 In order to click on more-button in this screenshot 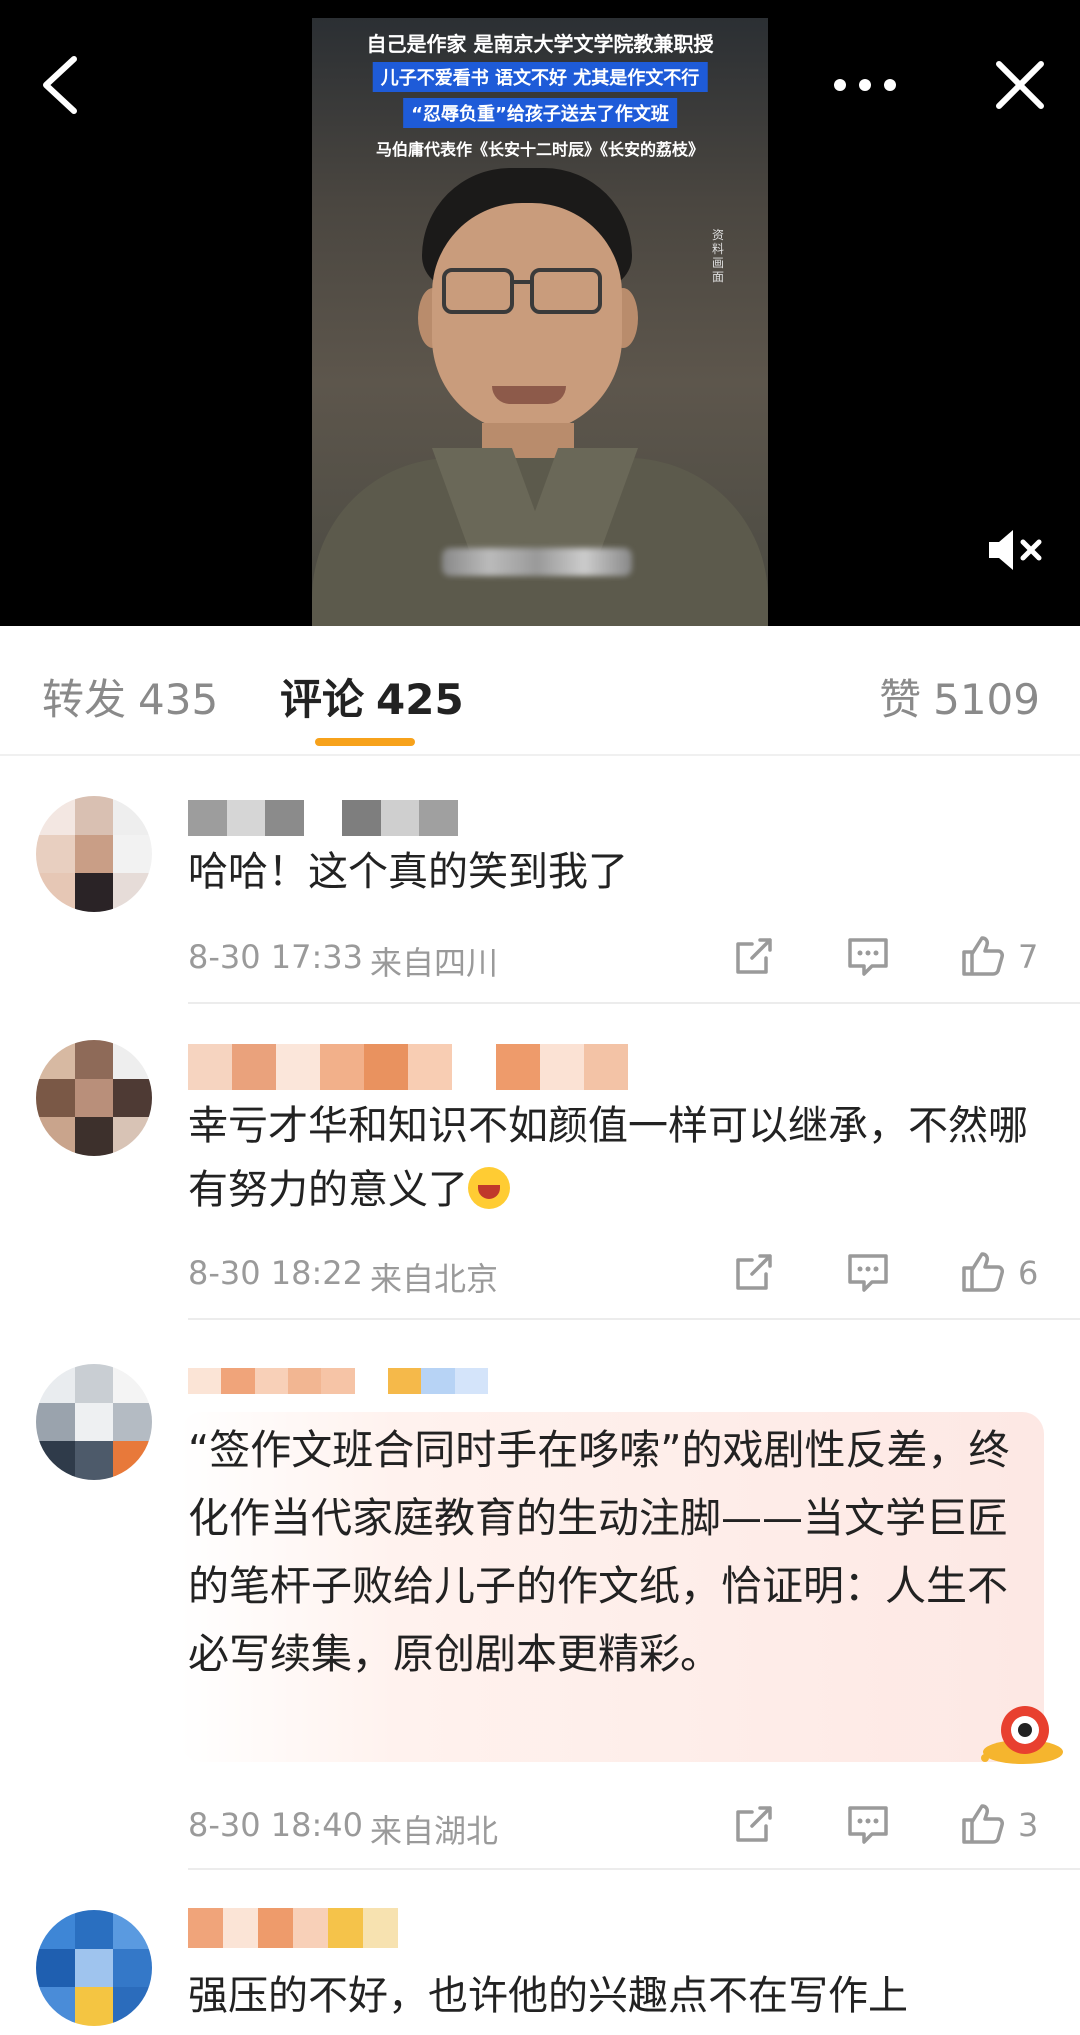, I will do `click(865, 85)`.